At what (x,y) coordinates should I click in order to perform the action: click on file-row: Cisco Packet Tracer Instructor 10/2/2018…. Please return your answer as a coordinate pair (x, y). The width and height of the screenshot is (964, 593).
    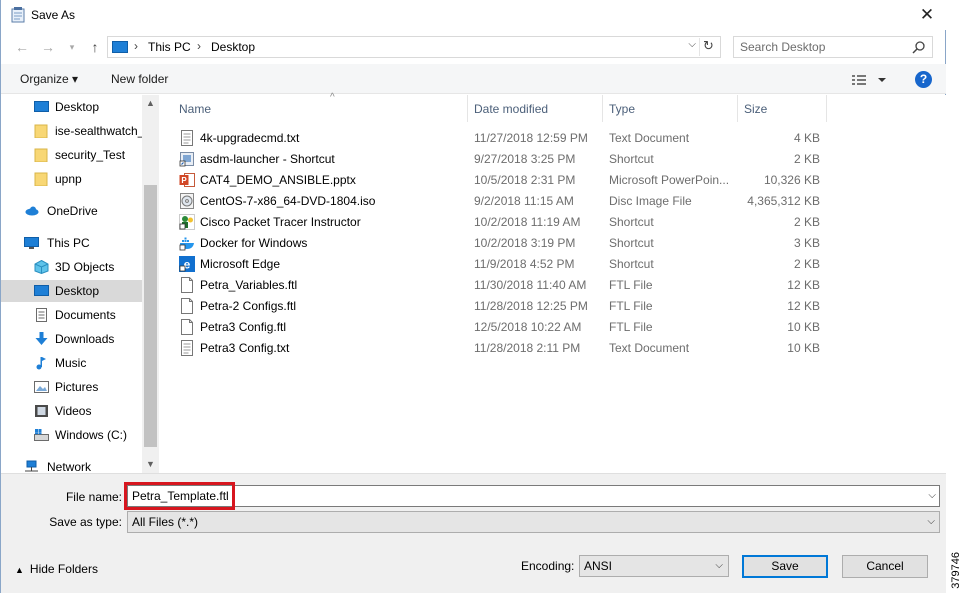
    Looking at the image, I should click on (502, 221).